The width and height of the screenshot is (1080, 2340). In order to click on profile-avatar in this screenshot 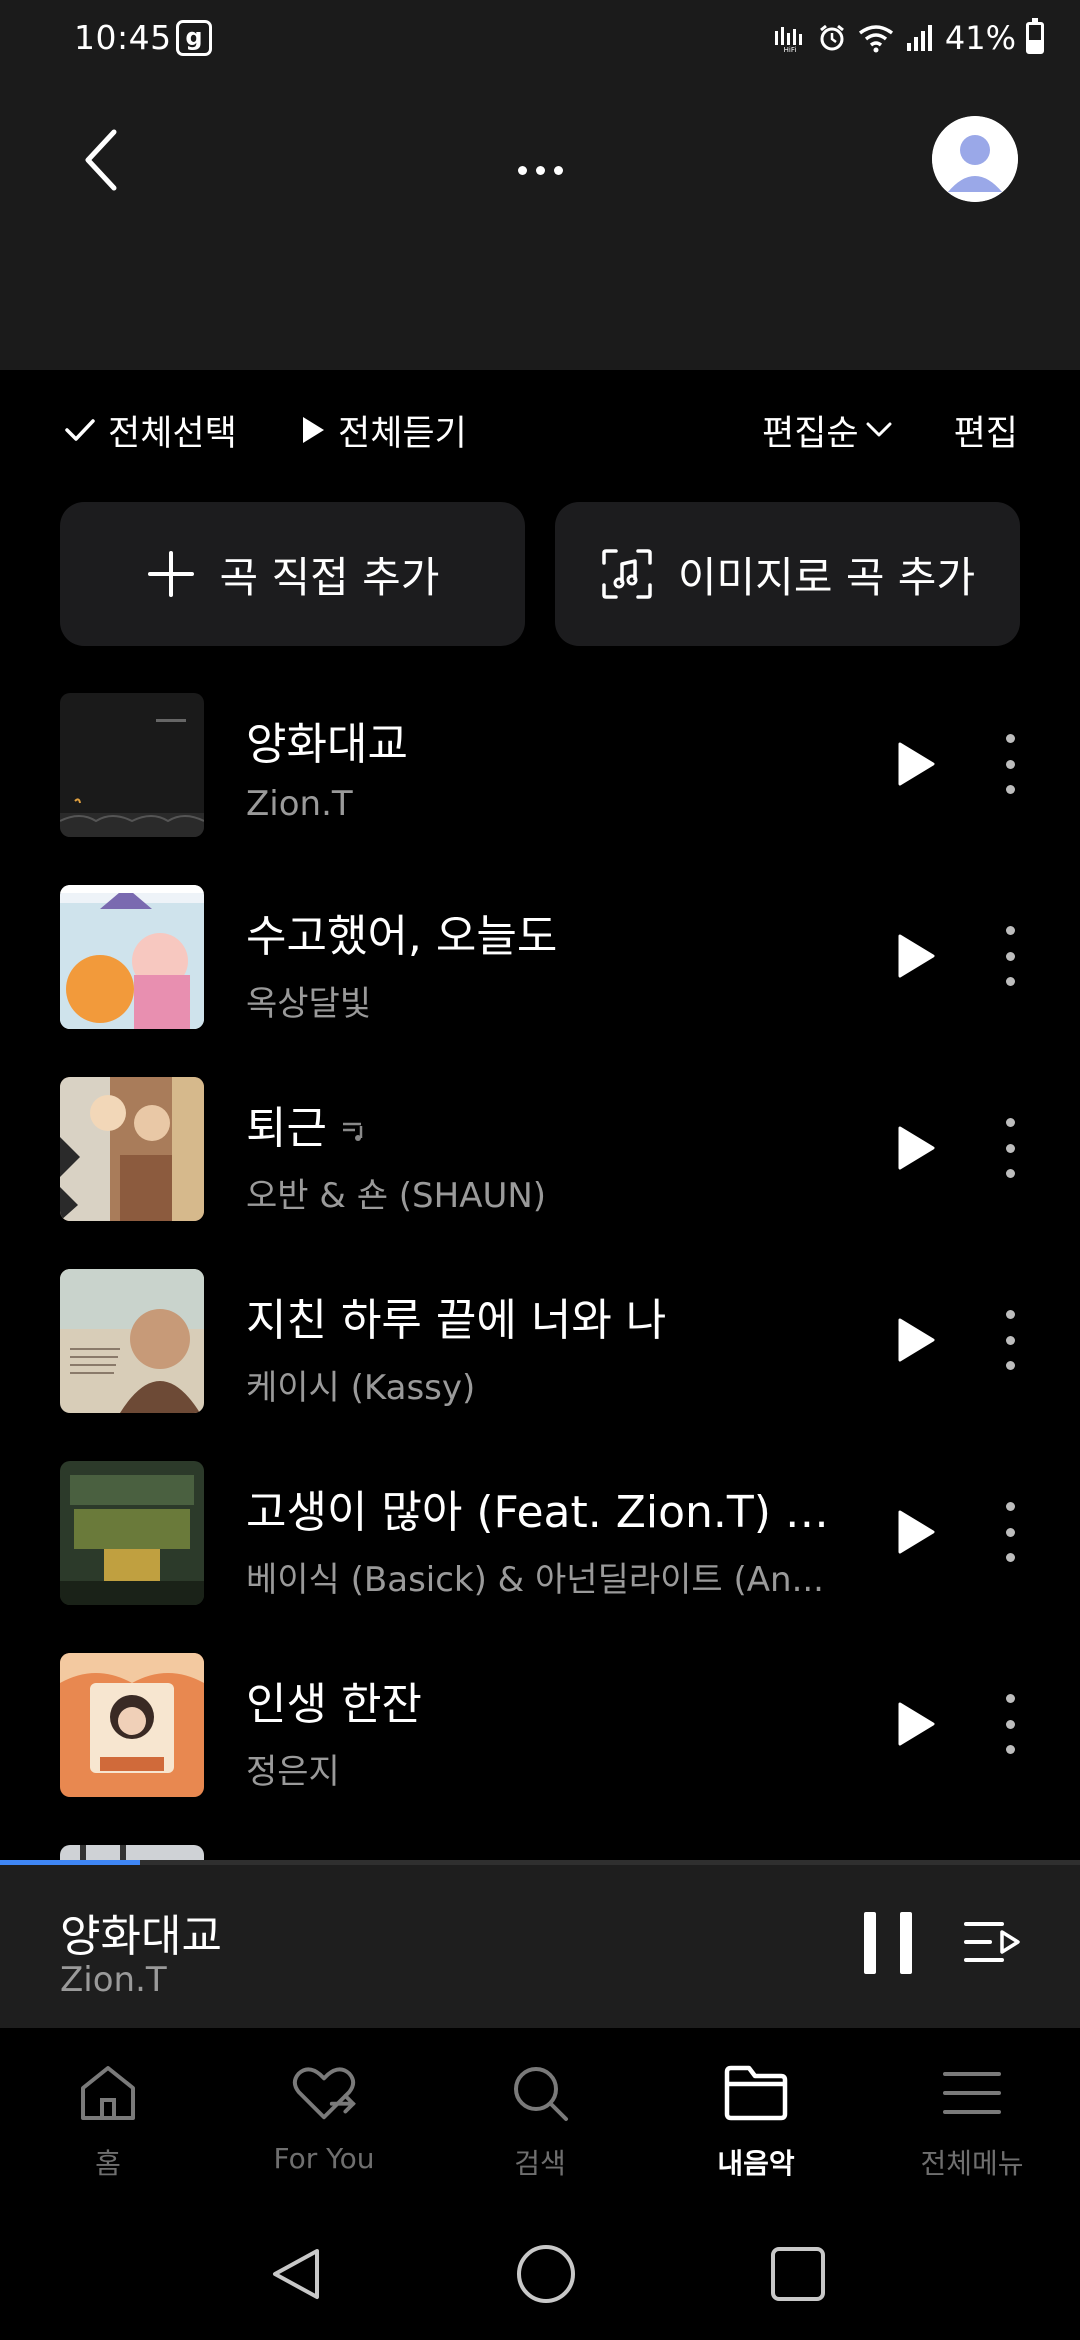, I will do `click(975, 159)`.